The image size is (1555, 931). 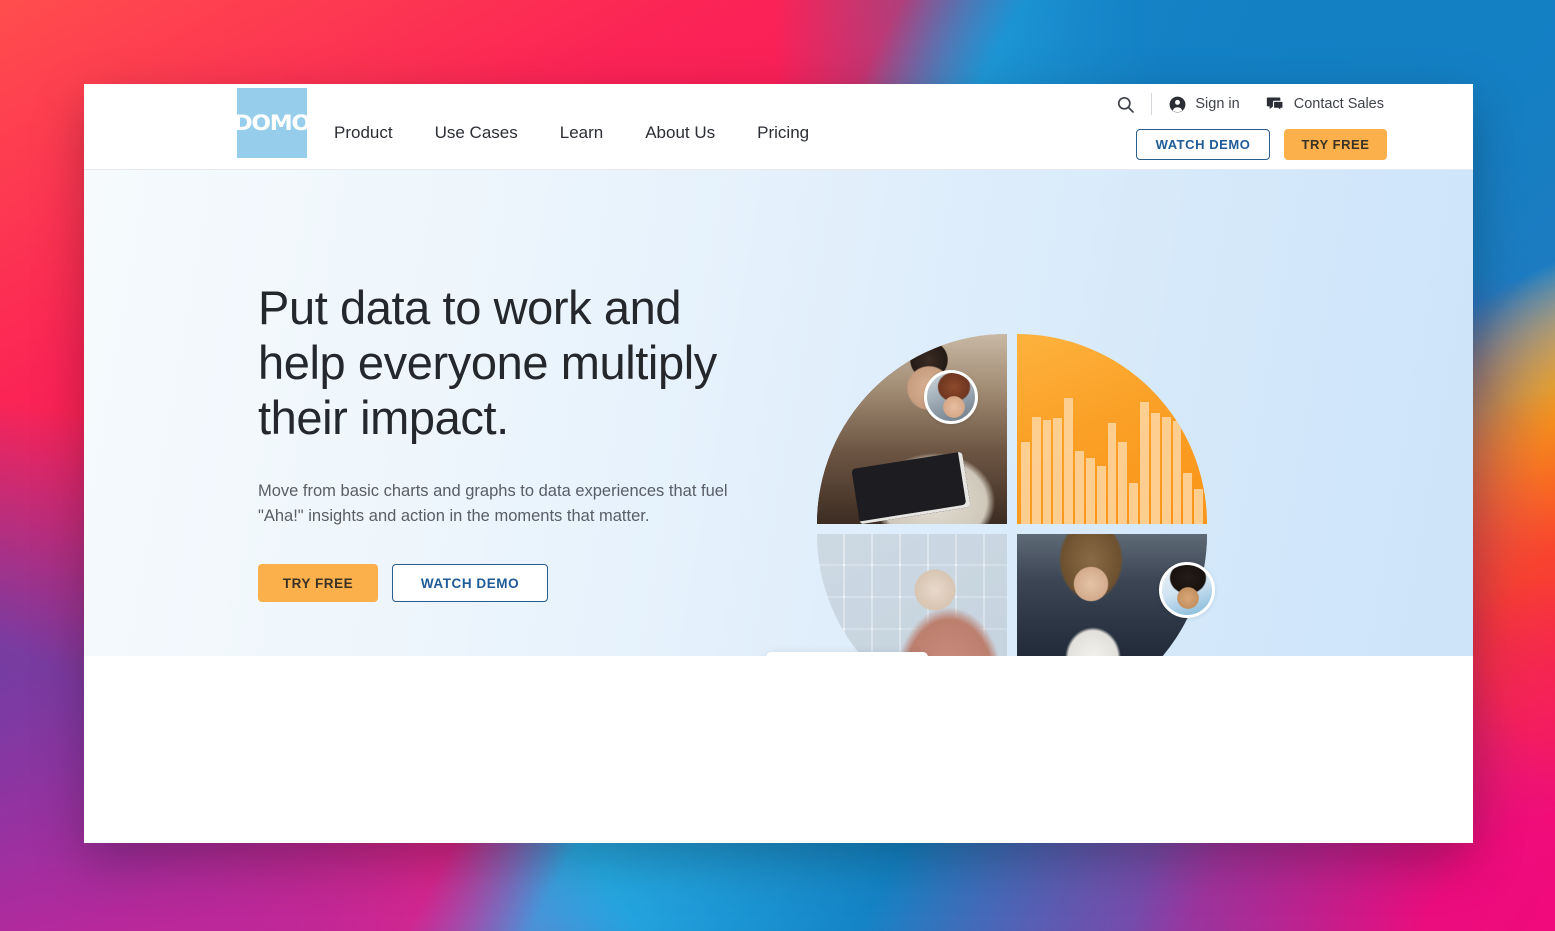 What do you see at coordinates (470, 583) in the screenshot?
I see `watch-demo-button-hero: WATCH DEMO` at bounding box center [470, 583].